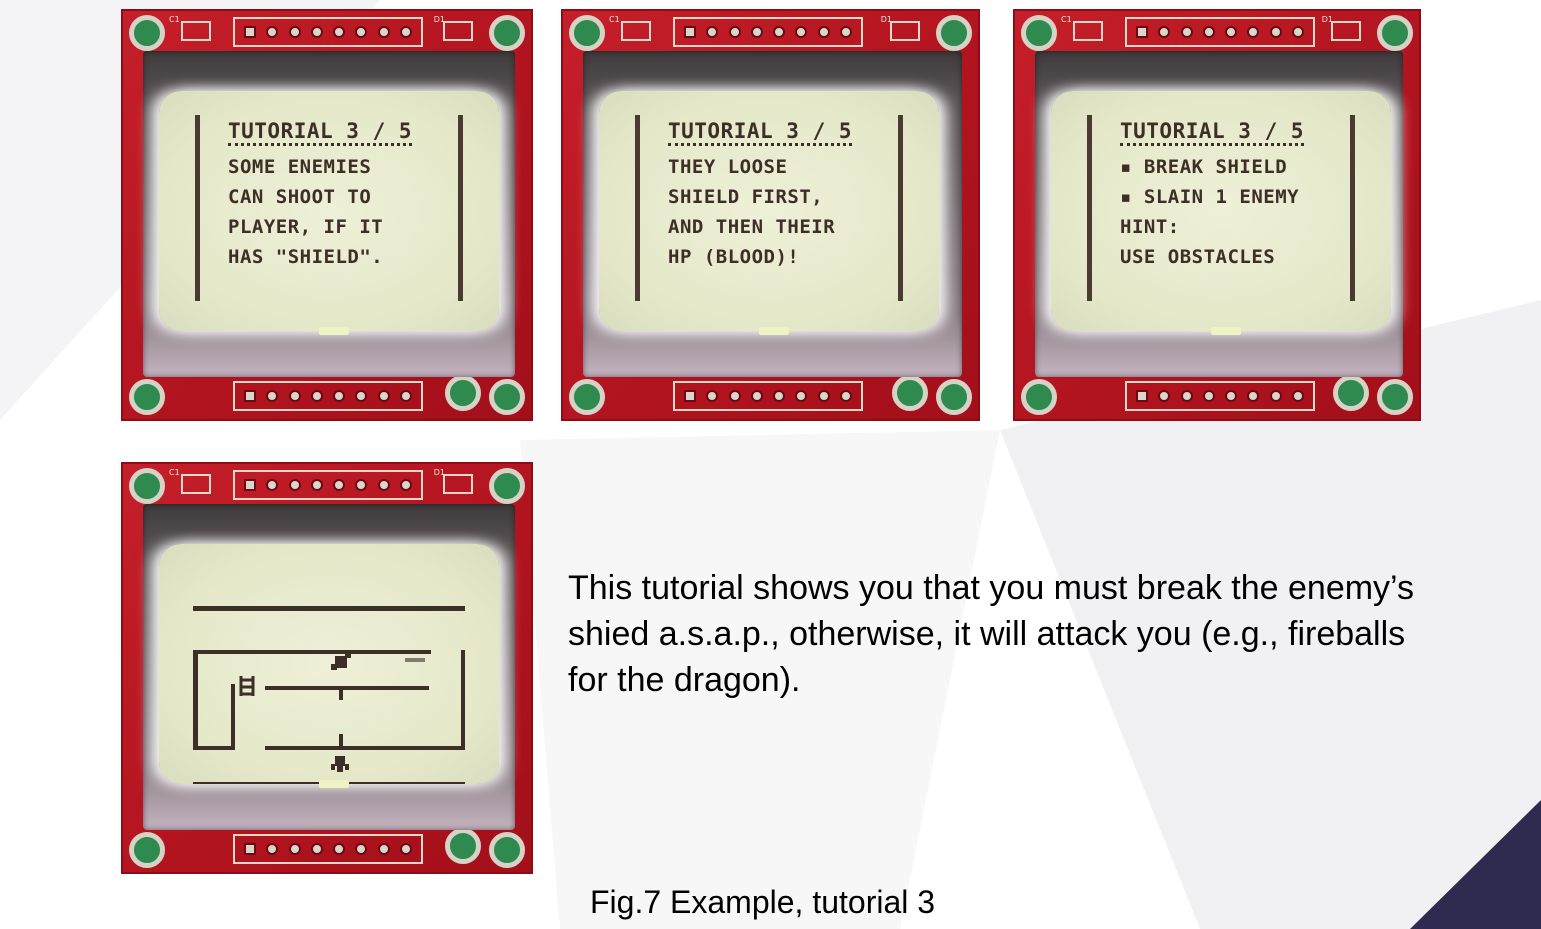 This screenshot has width=1541, height=929. Describe the element at coordinates (1198, 257) in the screenshot. I see `tutorial-line: USE OBSTACLES` at that location.